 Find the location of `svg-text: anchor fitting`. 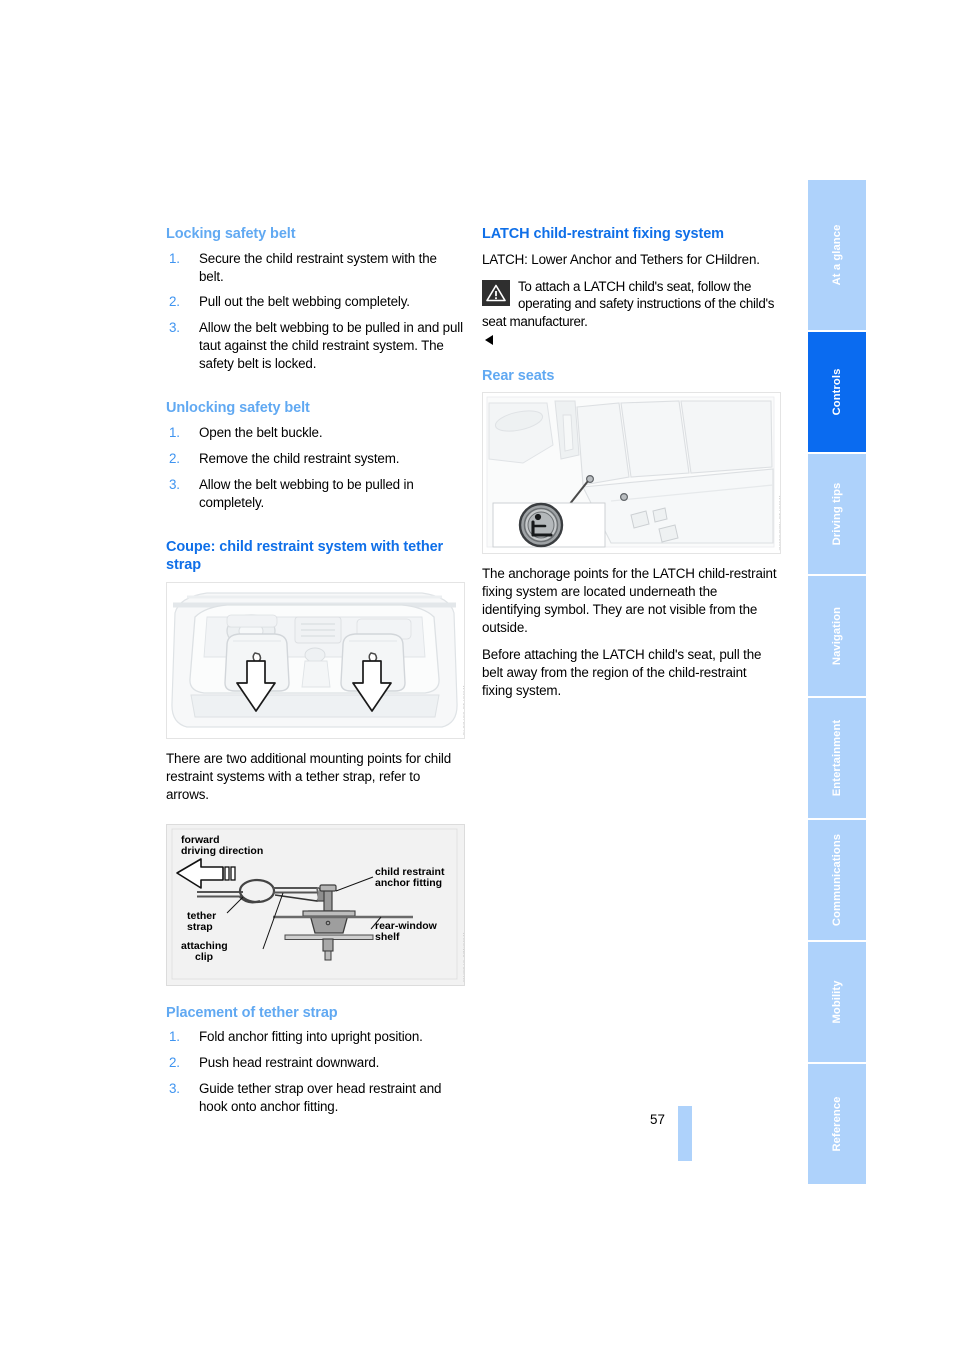

svg-text: anchor fitting is located at coordinates (408, 883).